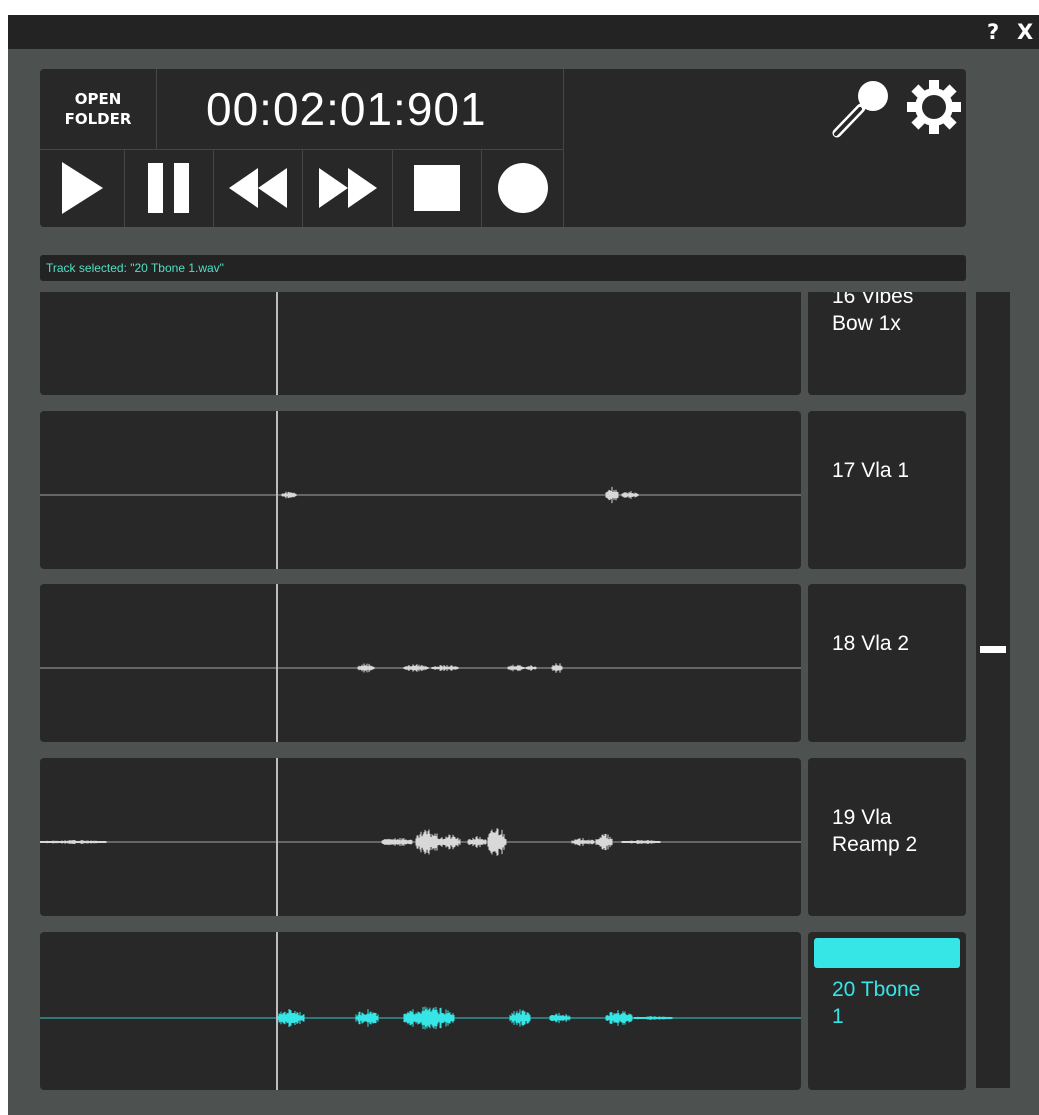 This screenshot has height=1115, width=1039. I want to click on track-row: 19 Vla Reamp 2, so click(503, 837).